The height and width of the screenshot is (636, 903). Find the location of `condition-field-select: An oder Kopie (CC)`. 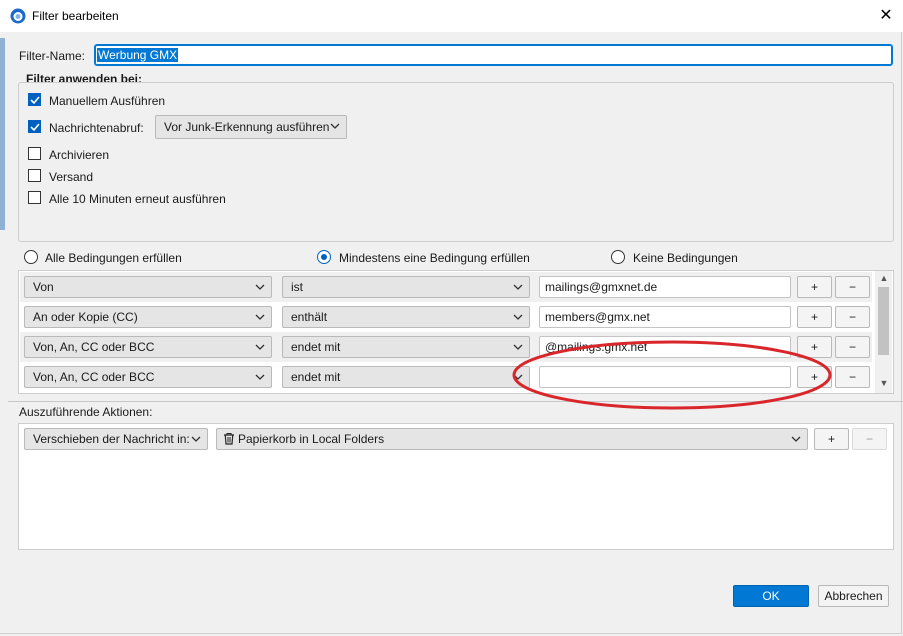

condition-field-select: An oder Kopie (CC) is located at coordinates (148, 317).